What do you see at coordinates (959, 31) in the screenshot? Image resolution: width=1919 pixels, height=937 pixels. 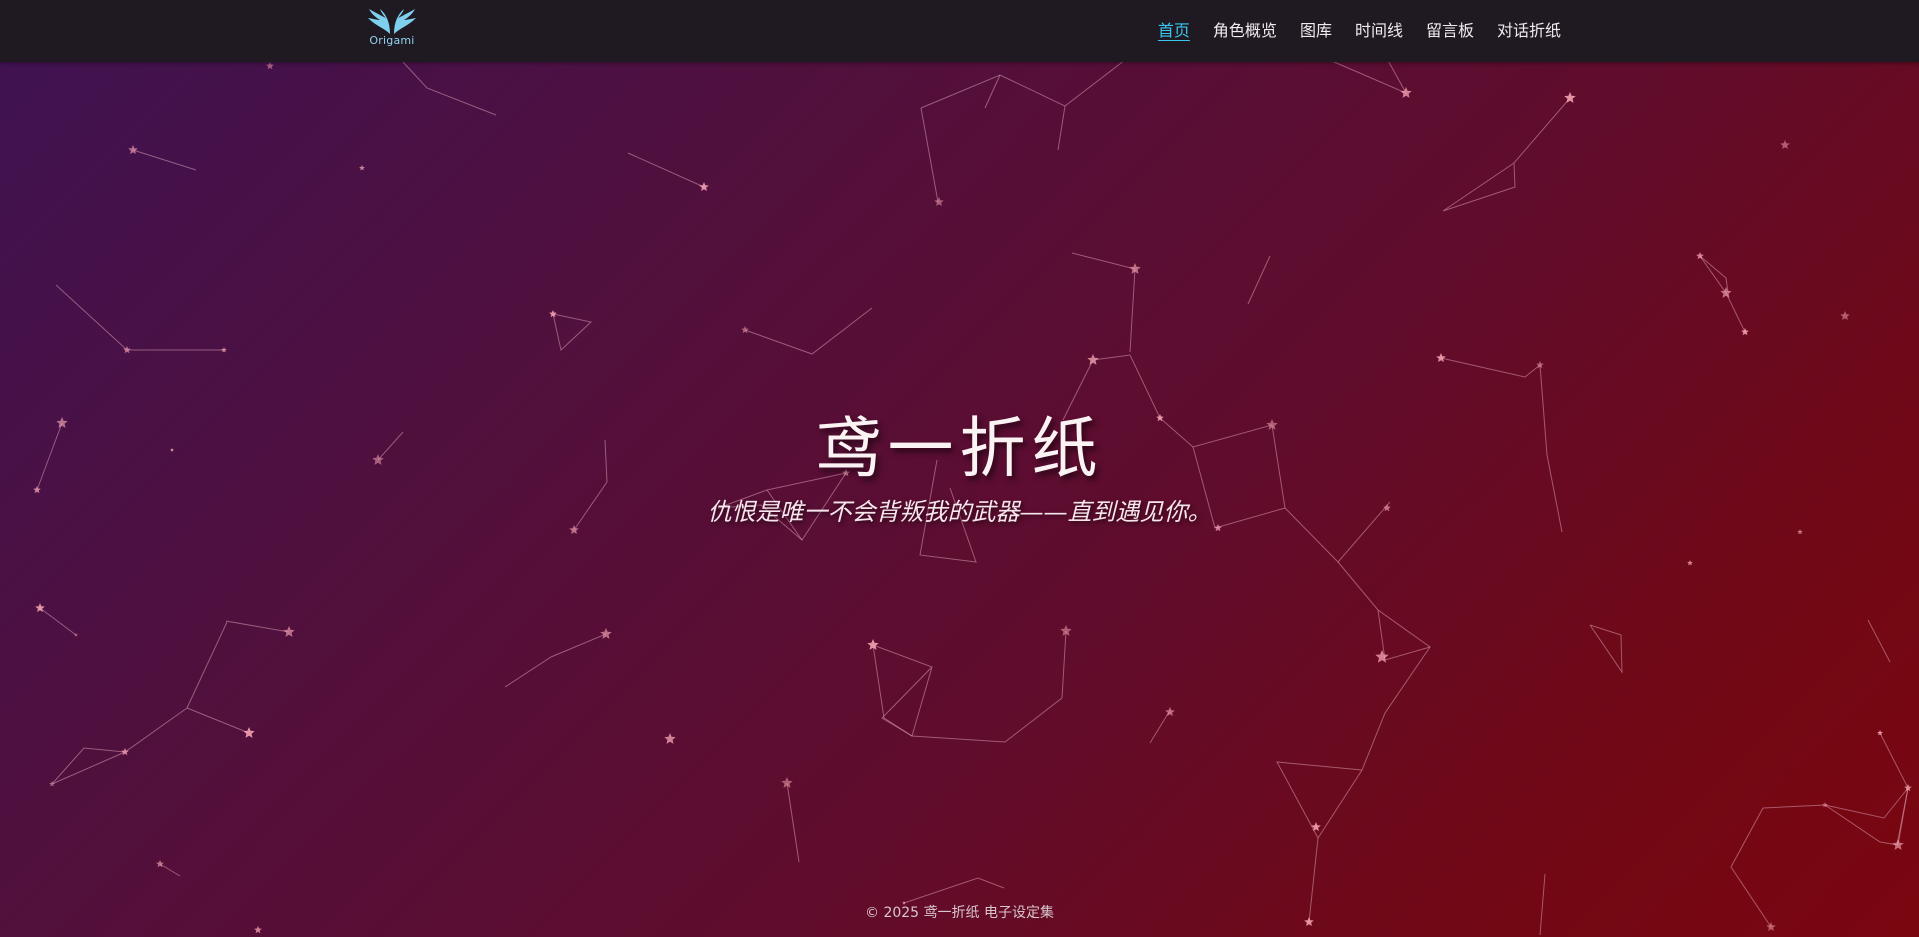 I see `top-navigation-bar: Origami 首页 角色概览 图库 时间线 留言板 对话折纸` at bounding box center [959, 31].